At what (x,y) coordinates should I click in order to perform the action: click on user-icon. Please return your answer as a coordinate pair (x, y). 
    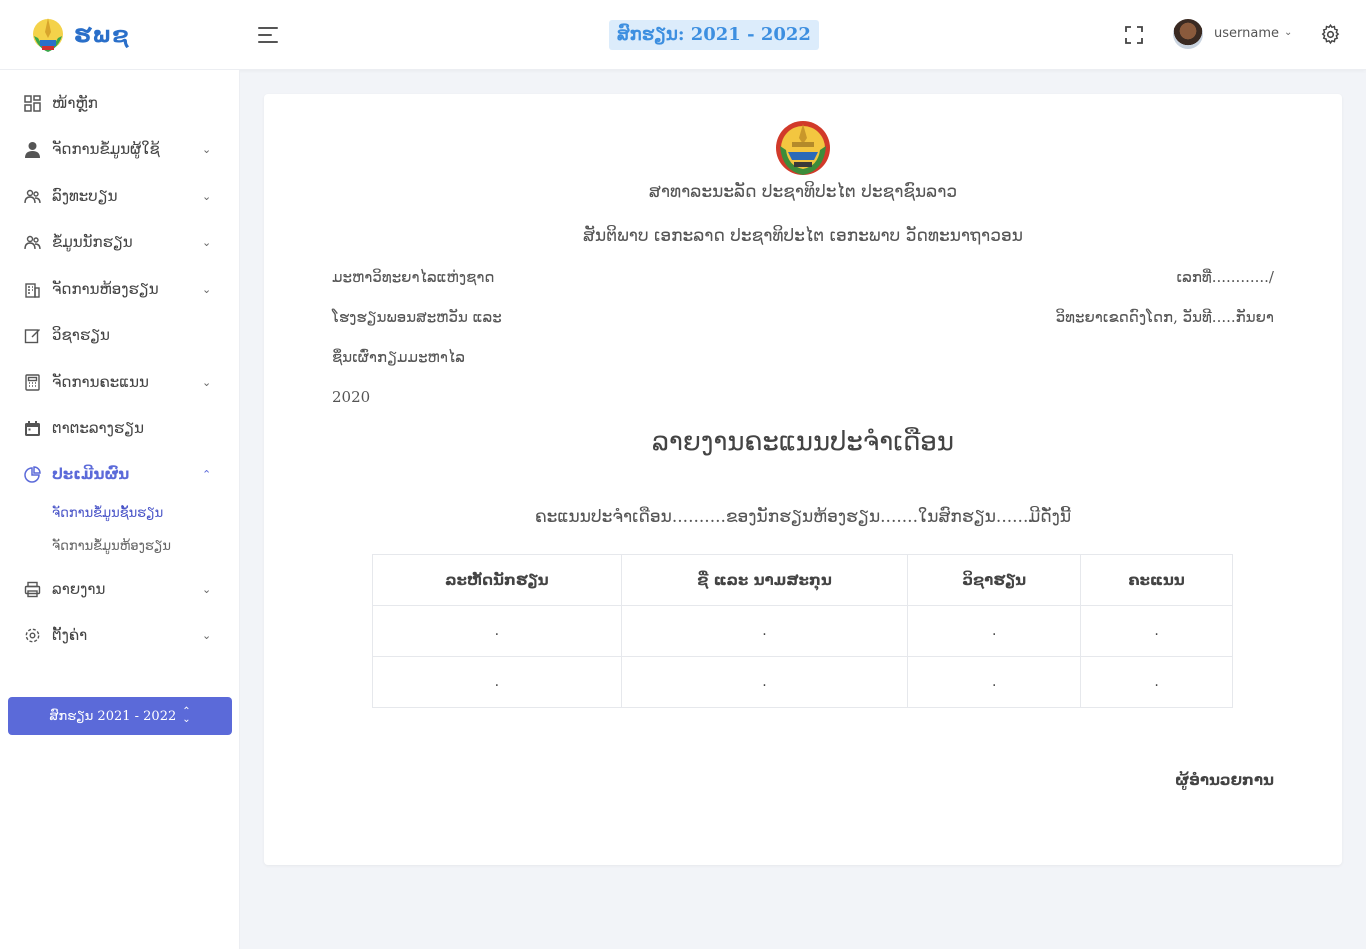
    Looking at the image, I should click on (32, 149).